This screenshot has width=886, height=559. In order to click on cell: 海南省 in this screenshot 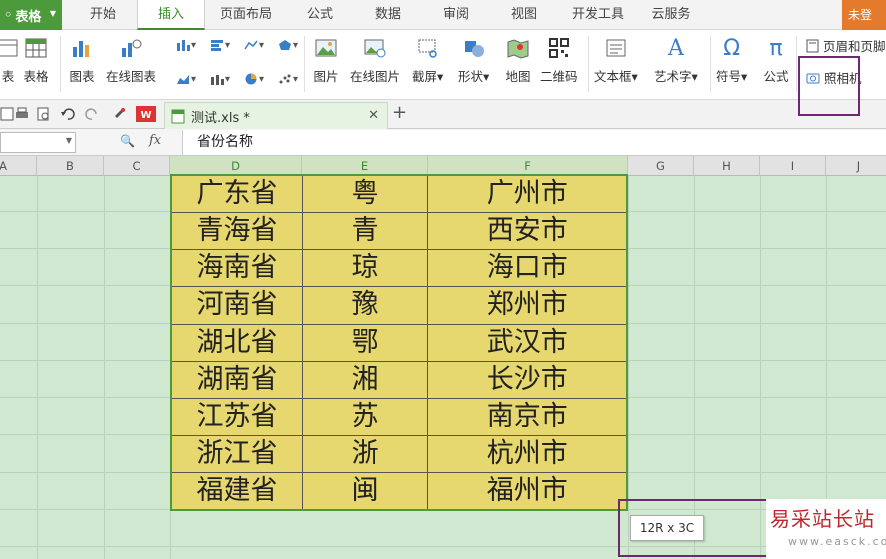, I will do `click(236, 268)`.